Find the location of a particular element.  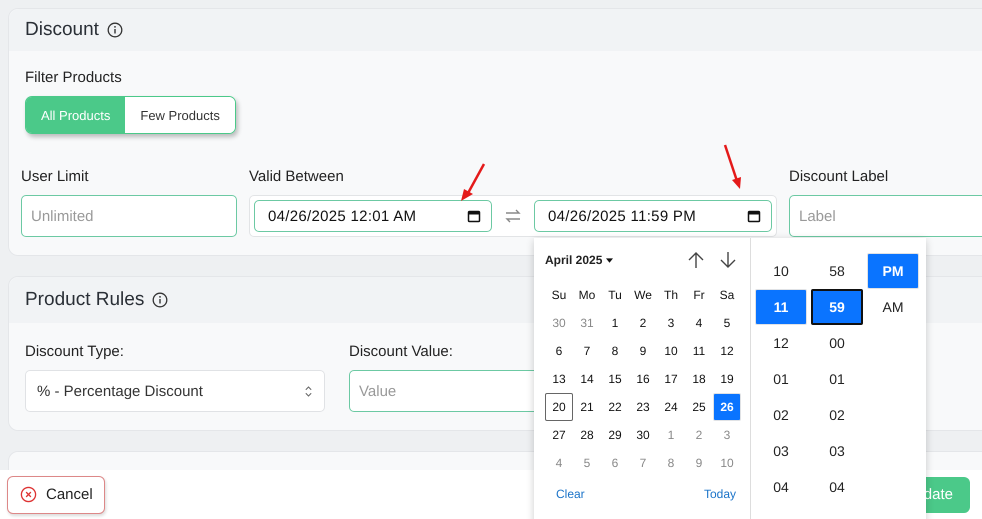

hour-option: 11 is located at coordinates (781, 307).